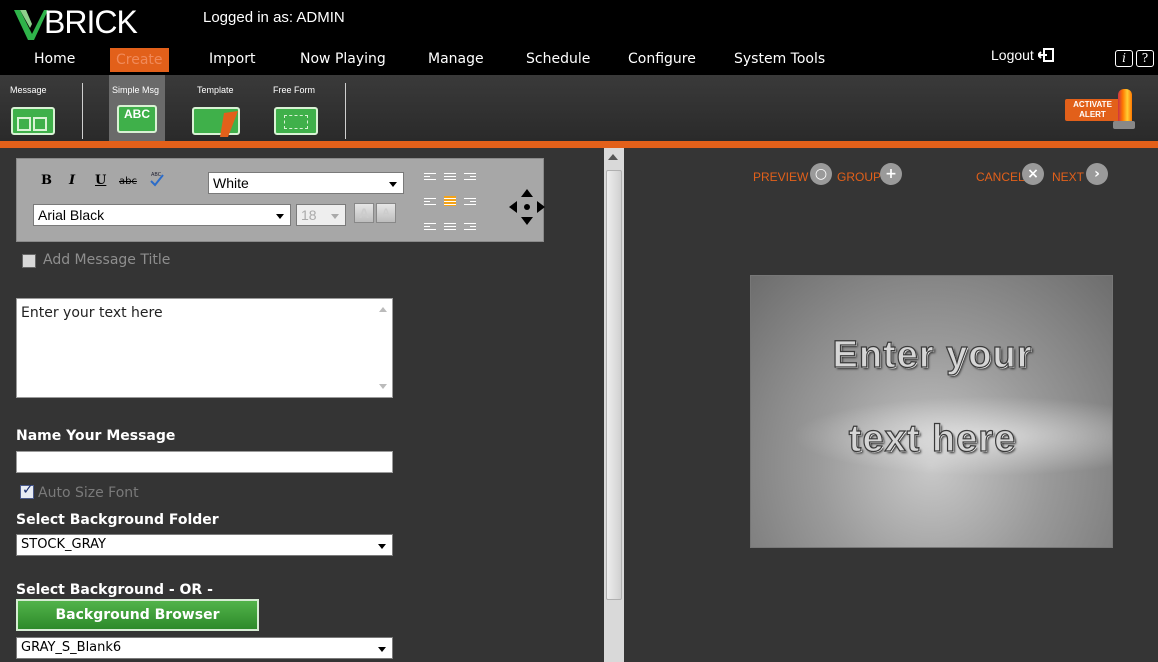 This screenshot has width=1158, height=662. I want to click on close-icon: ×, so click(1033, 174).